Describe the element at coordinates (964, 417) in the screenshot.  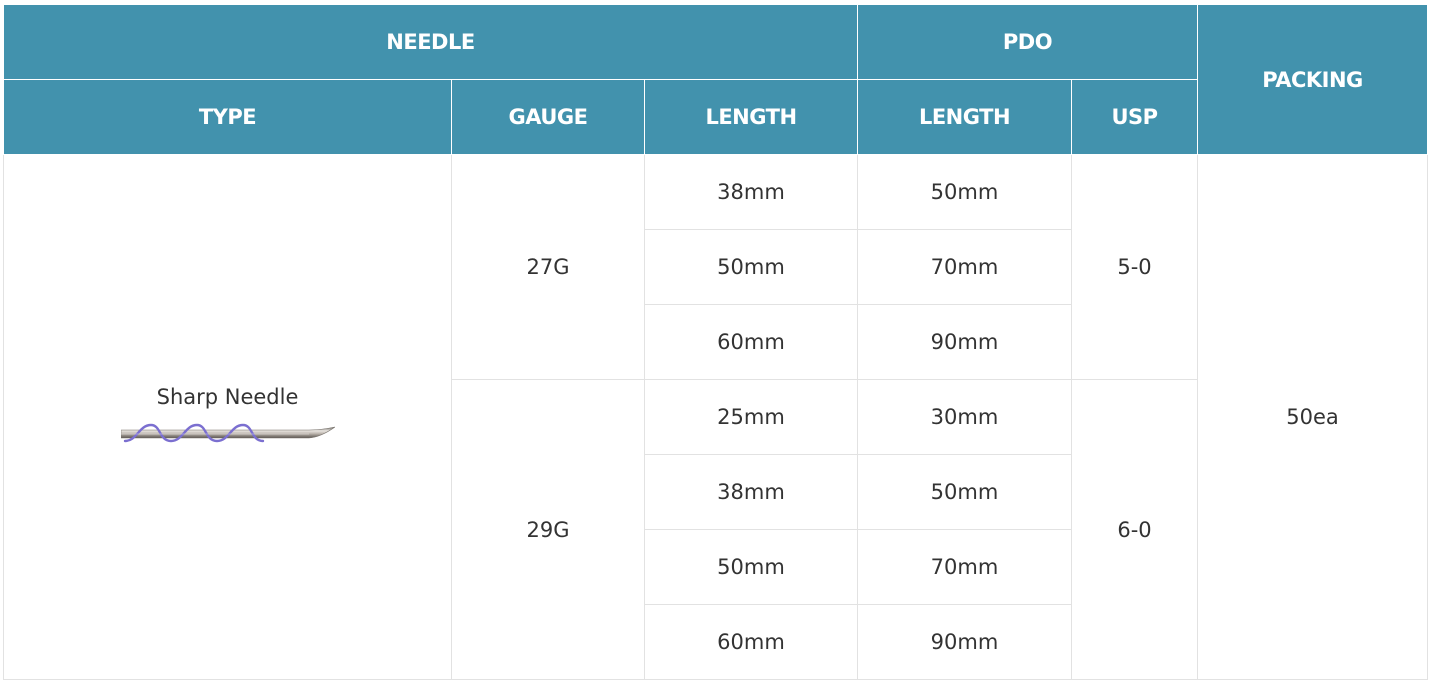
I see `pdo-length-cell: 30mm` at that location.